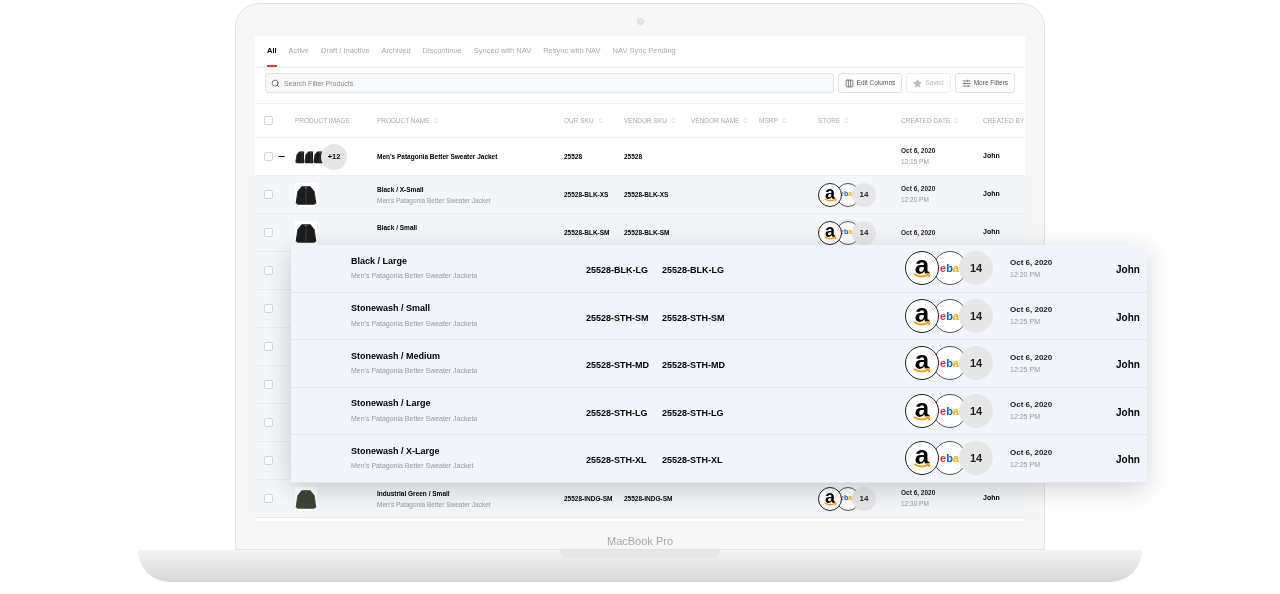 This screenshot has height=594, width=1280. What do you see at coordinates (692, 460) in the screenshot?
I see `vendor-sku: 25528-STH-XL` at bounding box center [692, 460].